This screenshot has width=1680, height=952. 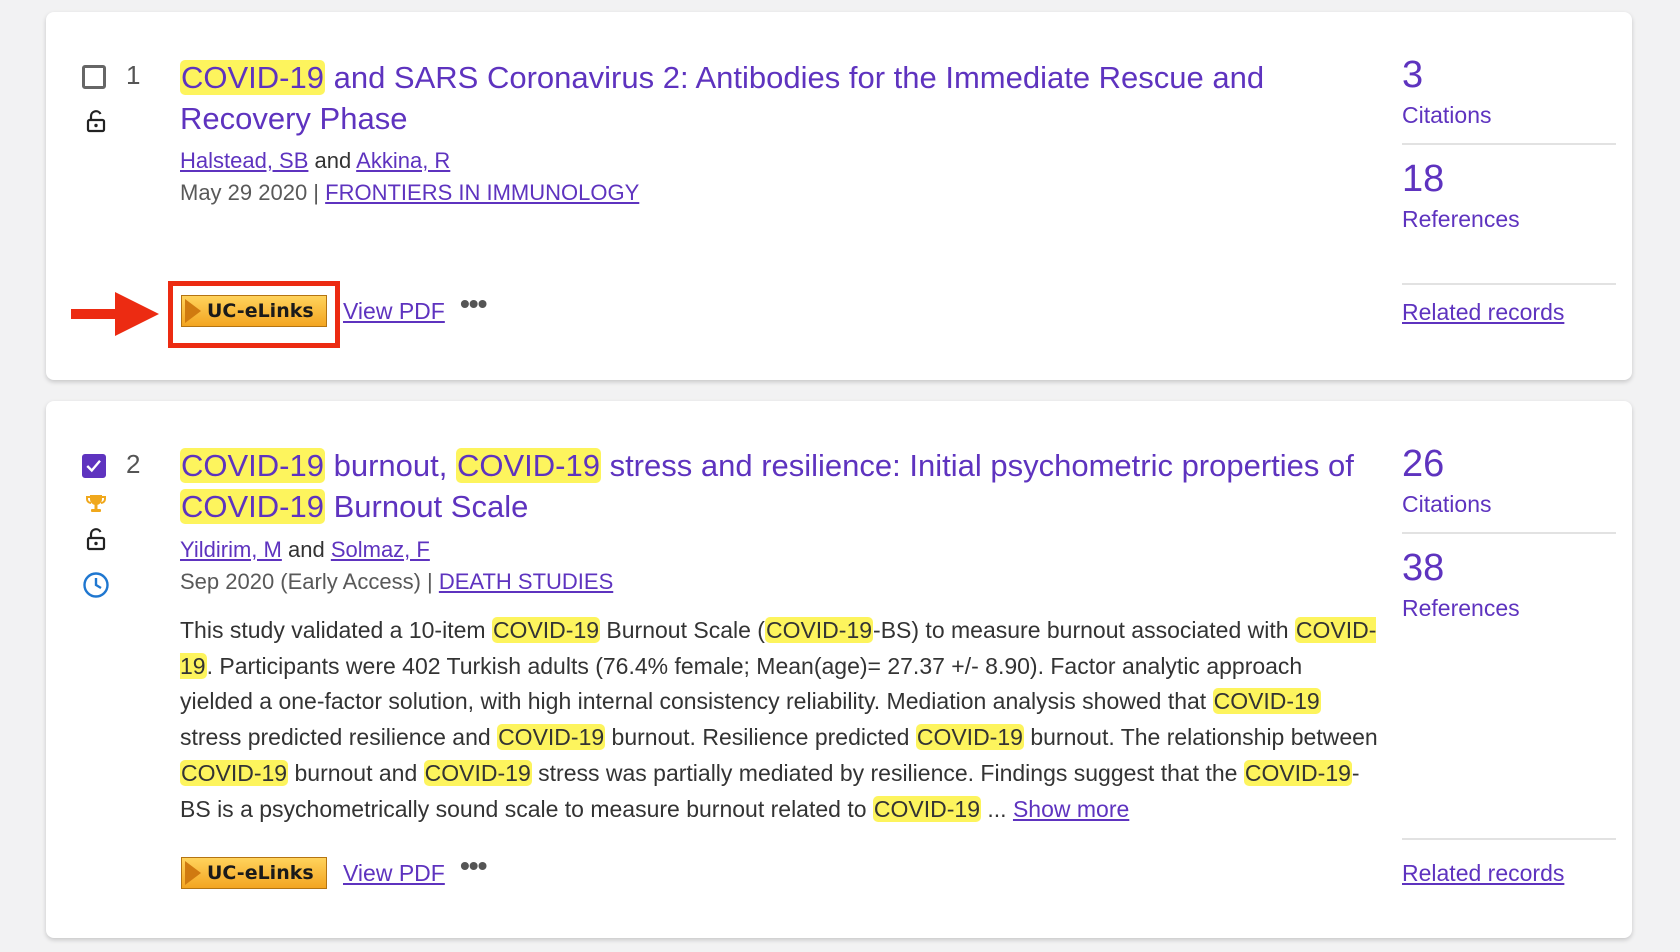 I want to click on text-segment: burnout. The relationship between, so click(x=1200, y=737).